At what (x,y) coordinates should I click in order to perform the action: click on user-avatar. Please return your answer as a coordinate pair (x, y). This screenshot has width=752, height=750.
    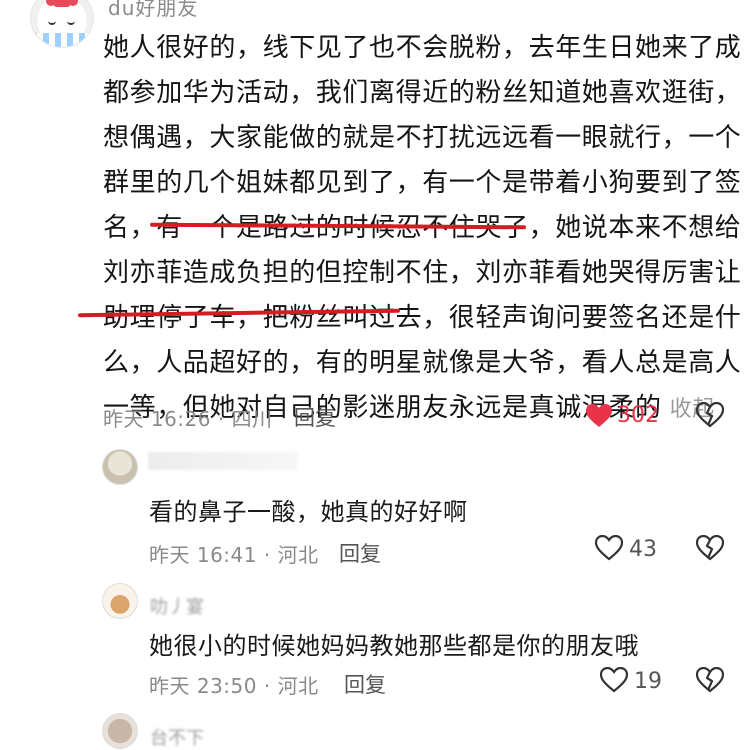
    Looking at the image, I should click on (62, 24).